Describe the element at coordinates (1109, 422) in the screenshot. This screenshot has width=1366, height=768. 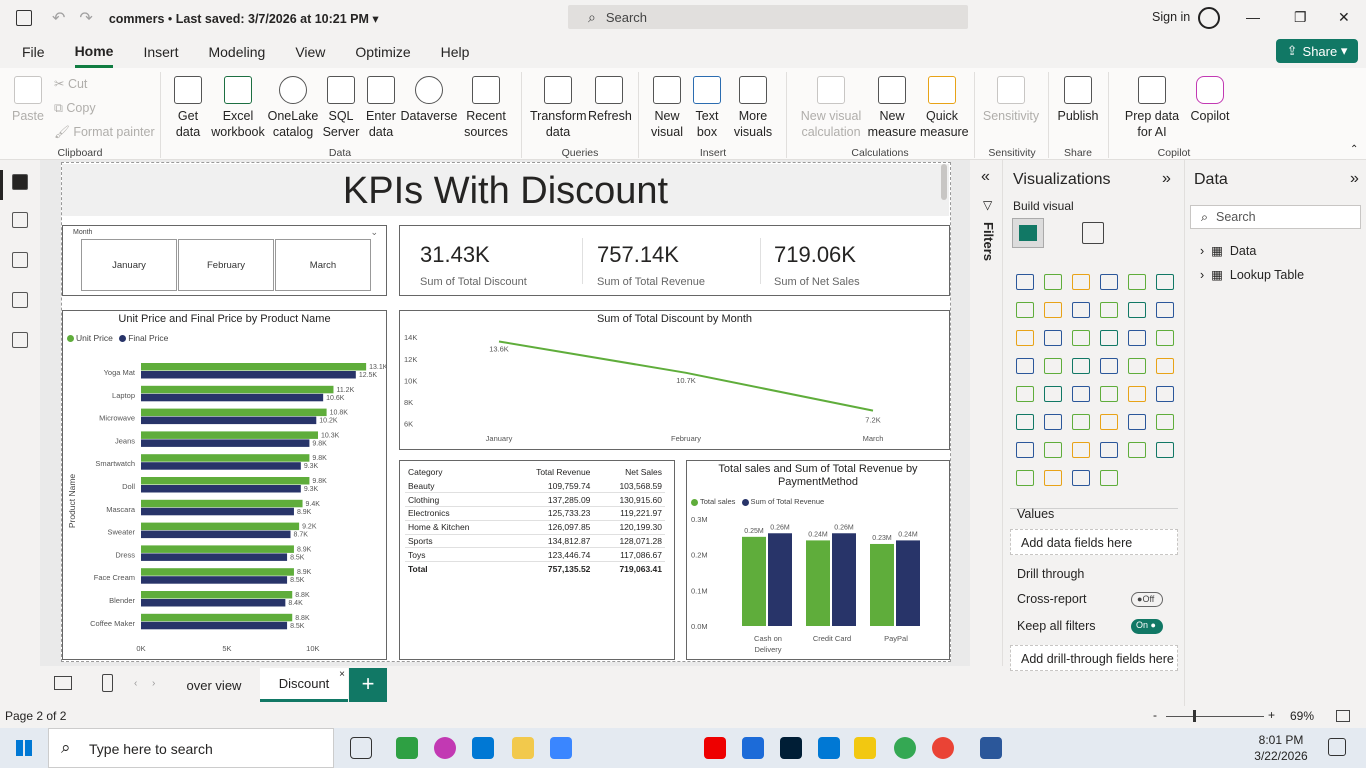
I see `qa-visual-icon` at that location.